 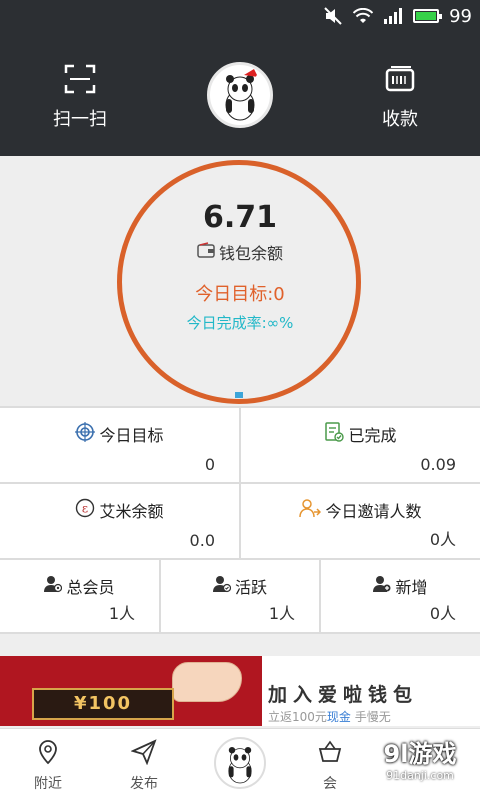 I want to click on scan-button: 扫一扫, so click(x=80, y=97).